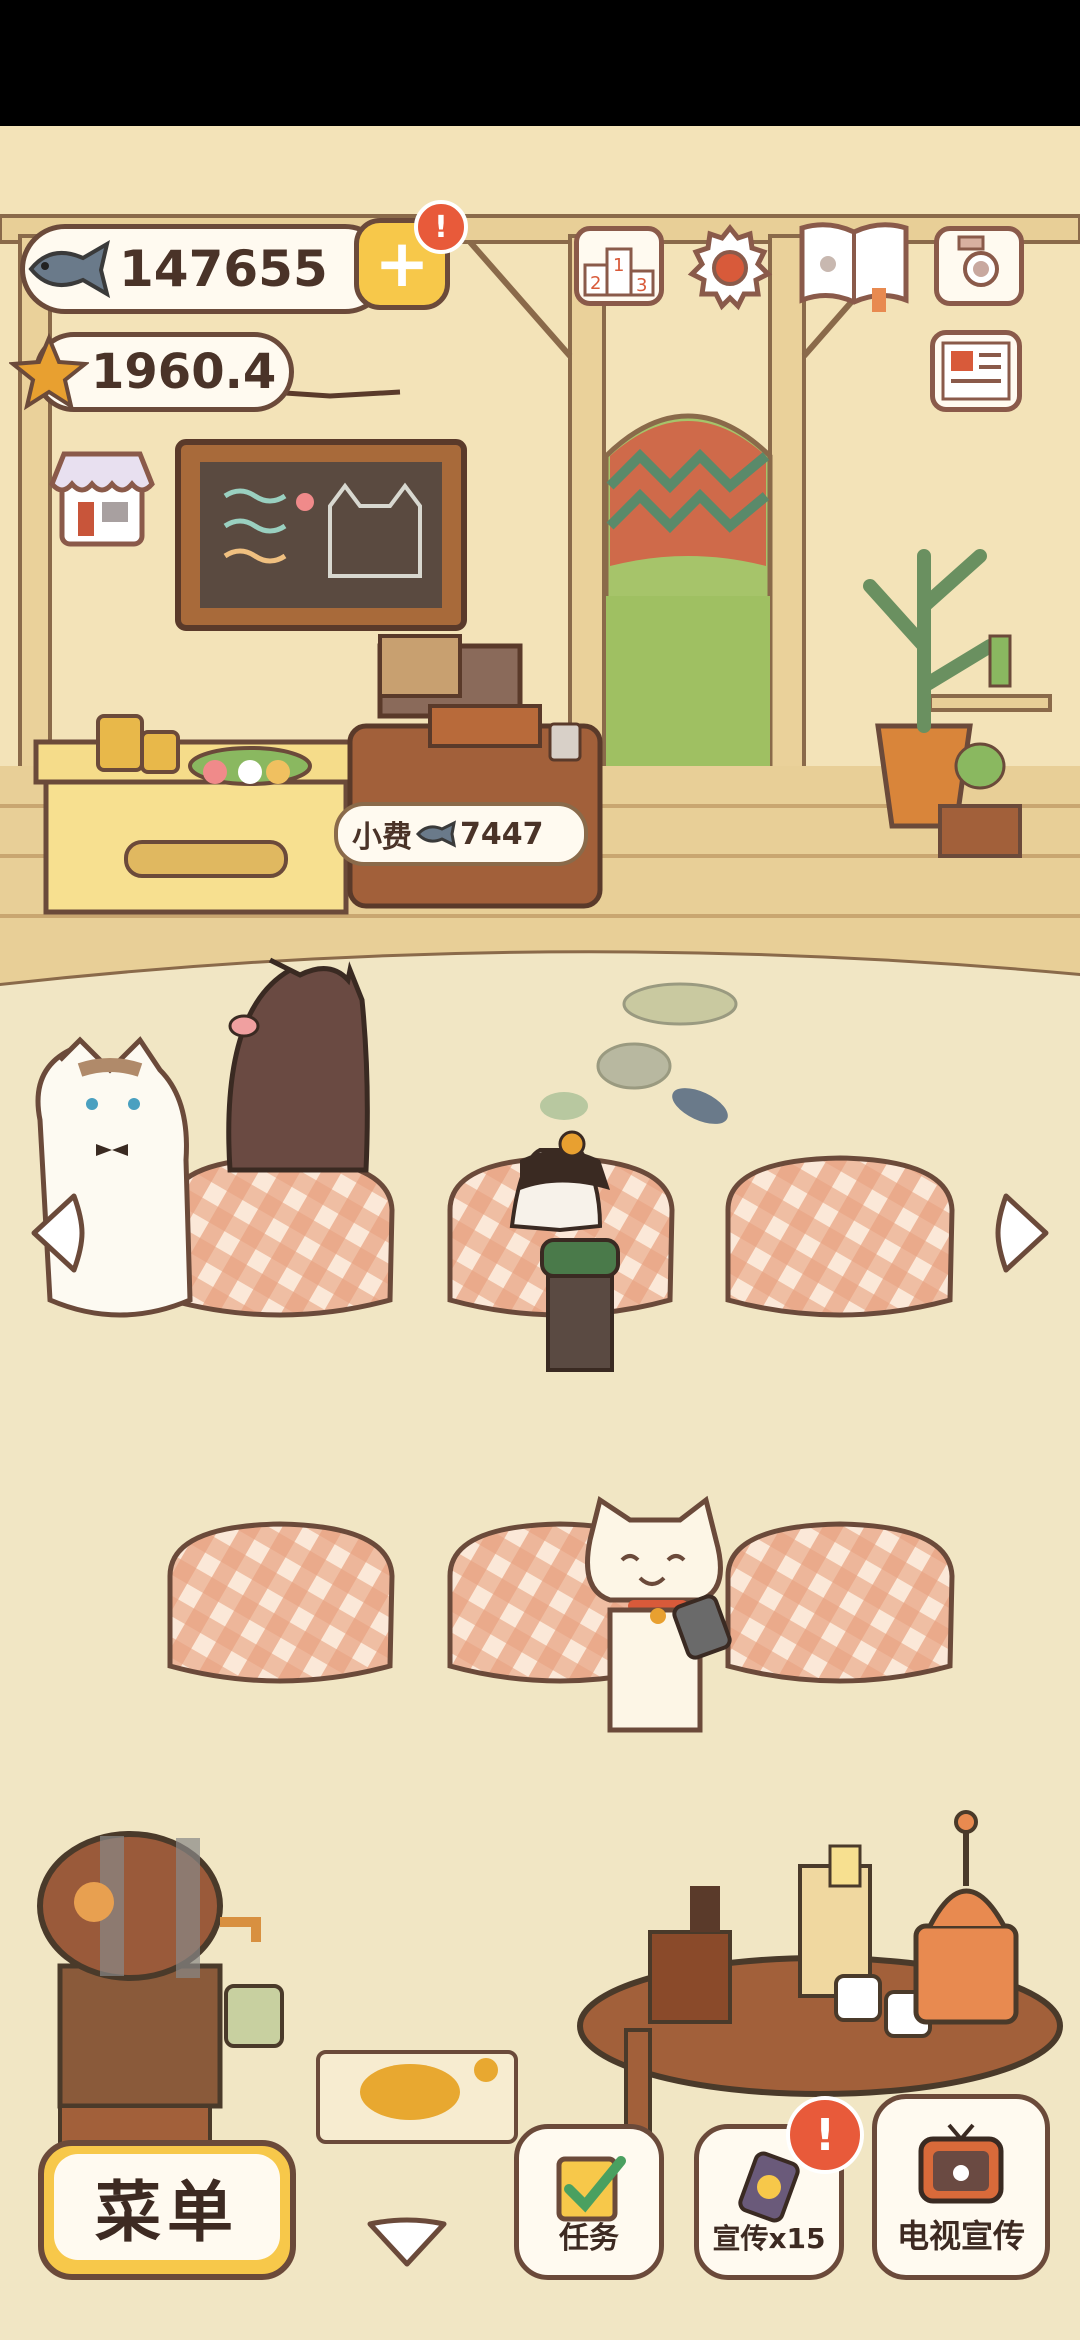 The width and height of the screenshot is (1080, 2340). I want to click on paw-book-icon, so click(854, 267).